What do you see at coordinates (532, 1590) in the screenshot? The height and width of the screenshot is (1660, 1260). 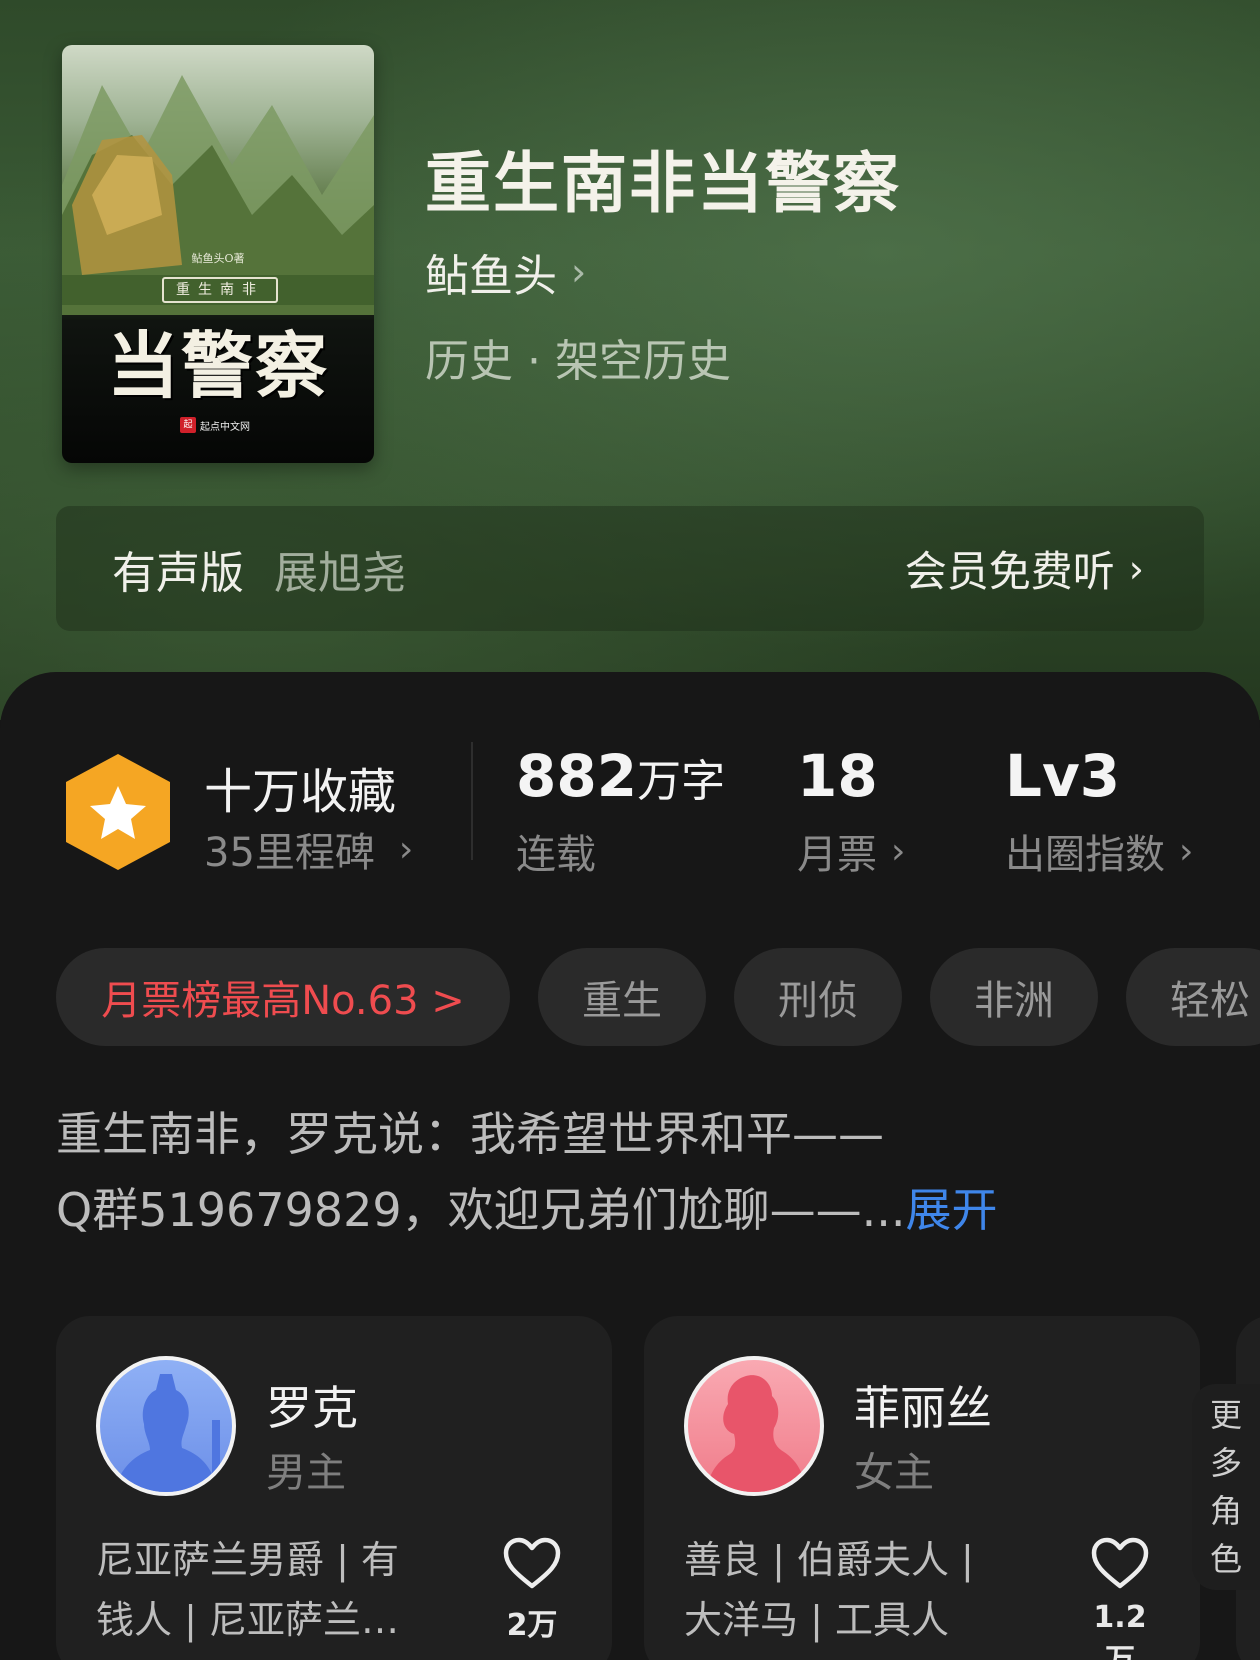 I see `like-button: 2万` at bounding box center [532, 1590].